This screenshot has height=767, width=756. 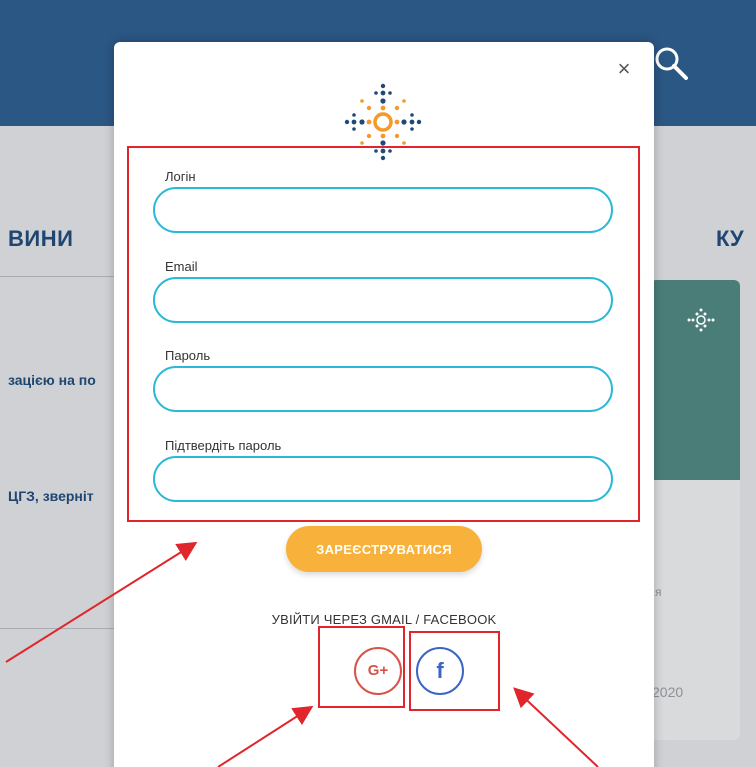 What do you see at coordinates (361, 667) in the screenshot?
I see `annotation-google-box` at bounding box center [361, 667].